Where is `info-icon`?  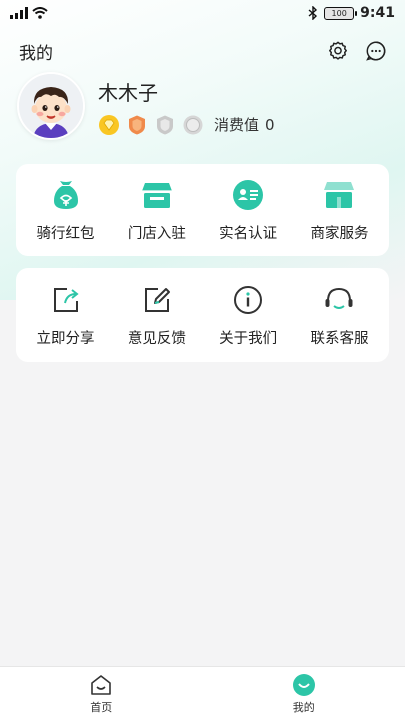 info-icon is located at coordinates (248, 299).